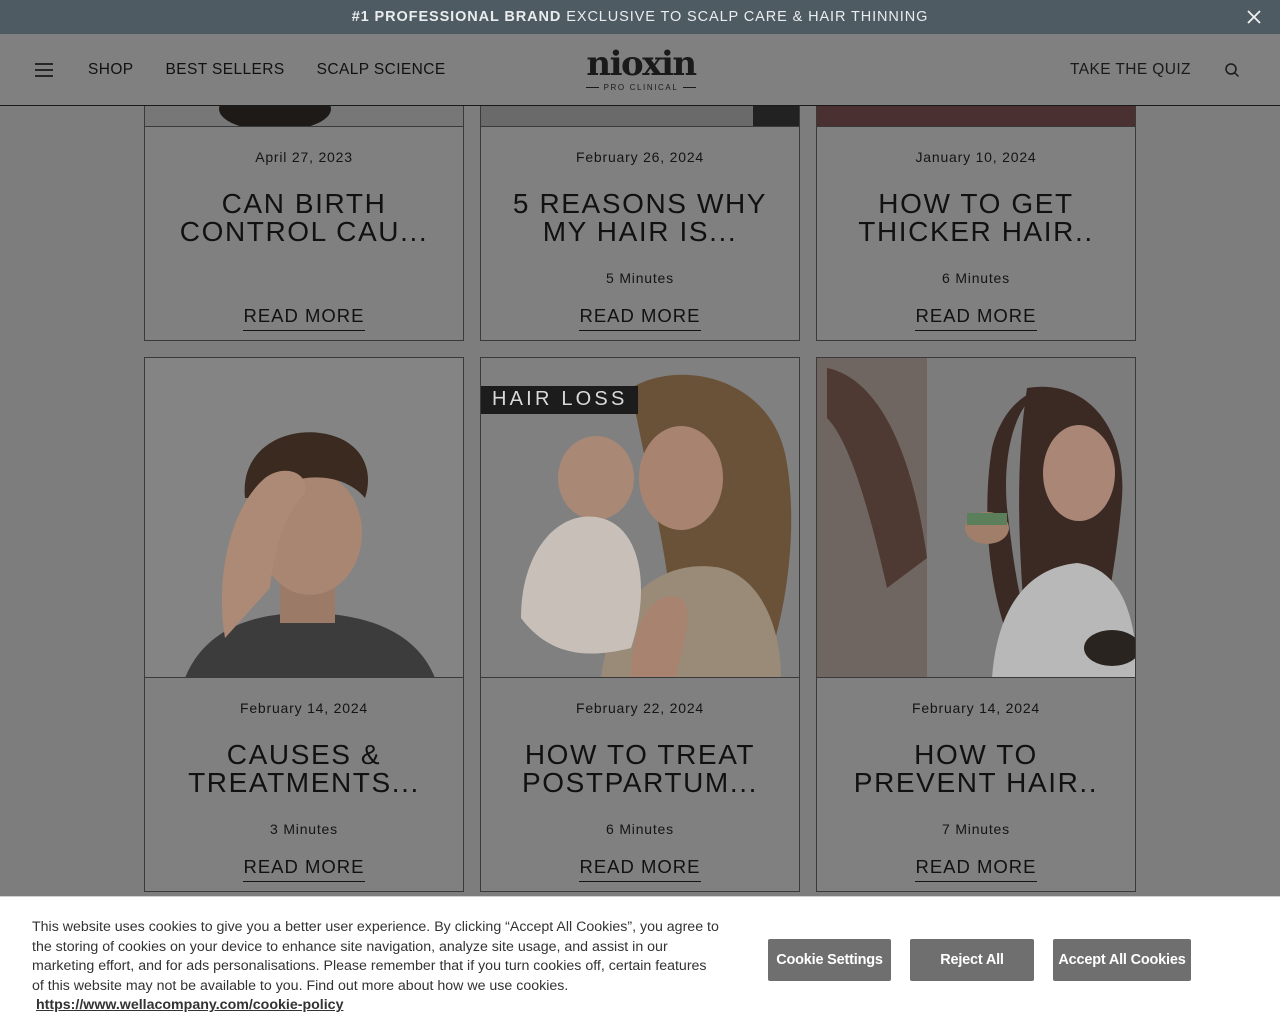 Image resolution: width=1280 pixels, height=1024 pixels. I want to click on cookie-settings-button: Cookie Settings, so click(829, 960).